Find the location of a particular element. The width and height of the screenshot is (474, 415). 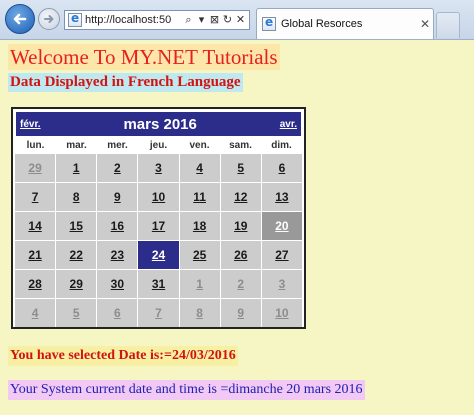

weekday-label: sam. is located at coordinates (240, 145).